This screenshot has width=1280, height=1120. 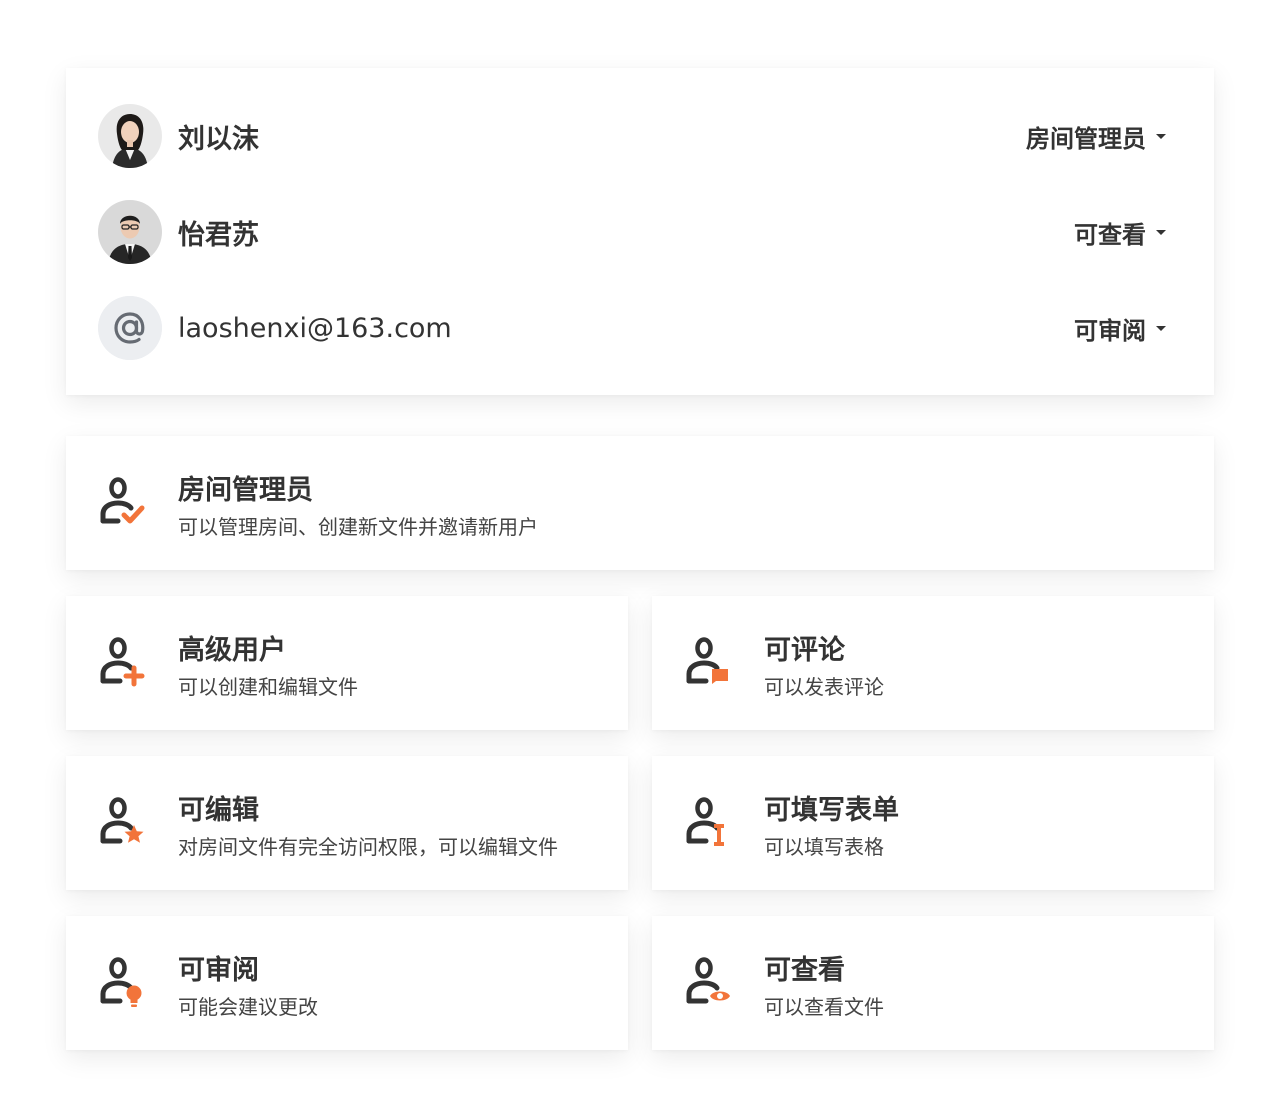 What do you see at coordinates (640, 503) in the screenshot?
I see `role-card-room-admin: 房间管理员 可以管理房间、创建新文件并邀请新用户` at bounding box center [640, 503].